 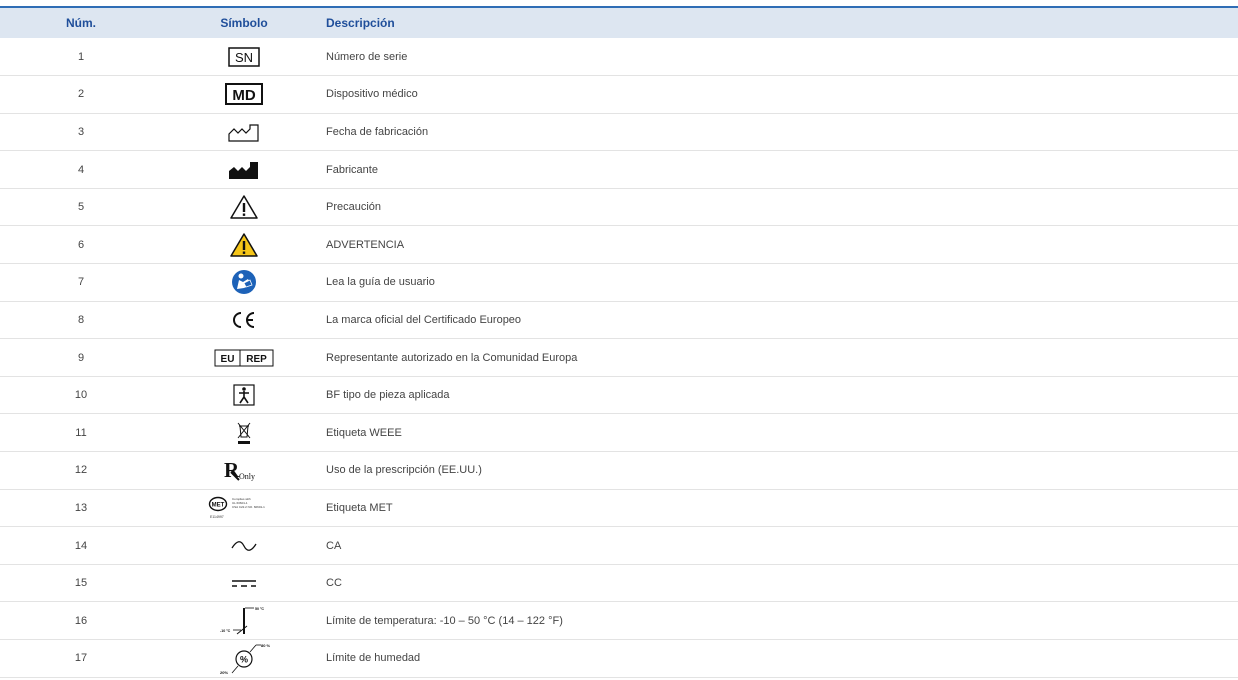 What do you see at coordinates (81, 357) in the screenshot?
I see `row-number: 9` at bounding box center [81, 357].